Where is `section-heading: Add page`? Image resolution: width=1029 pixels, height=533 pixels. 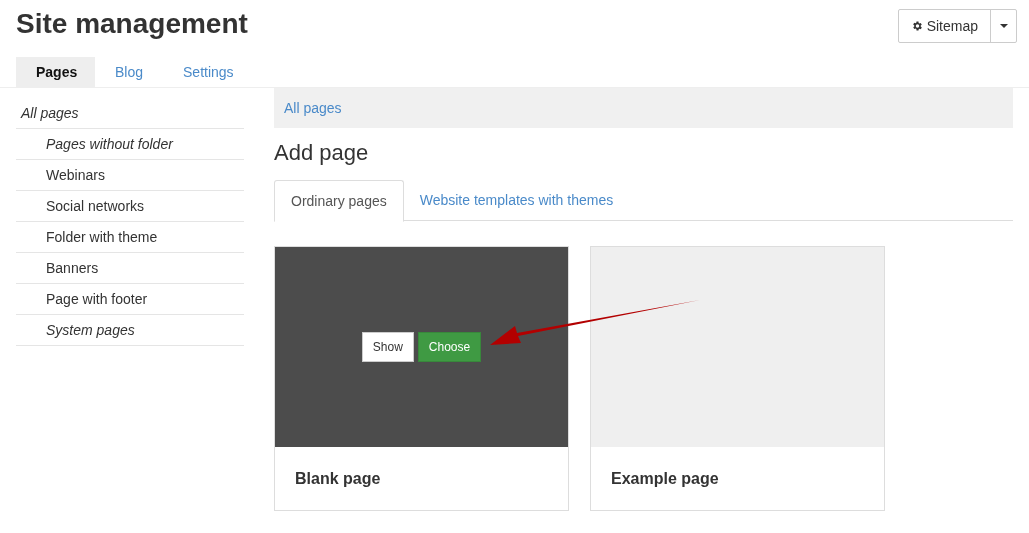 section-heading: Add page is located at coordinates (322, 153).